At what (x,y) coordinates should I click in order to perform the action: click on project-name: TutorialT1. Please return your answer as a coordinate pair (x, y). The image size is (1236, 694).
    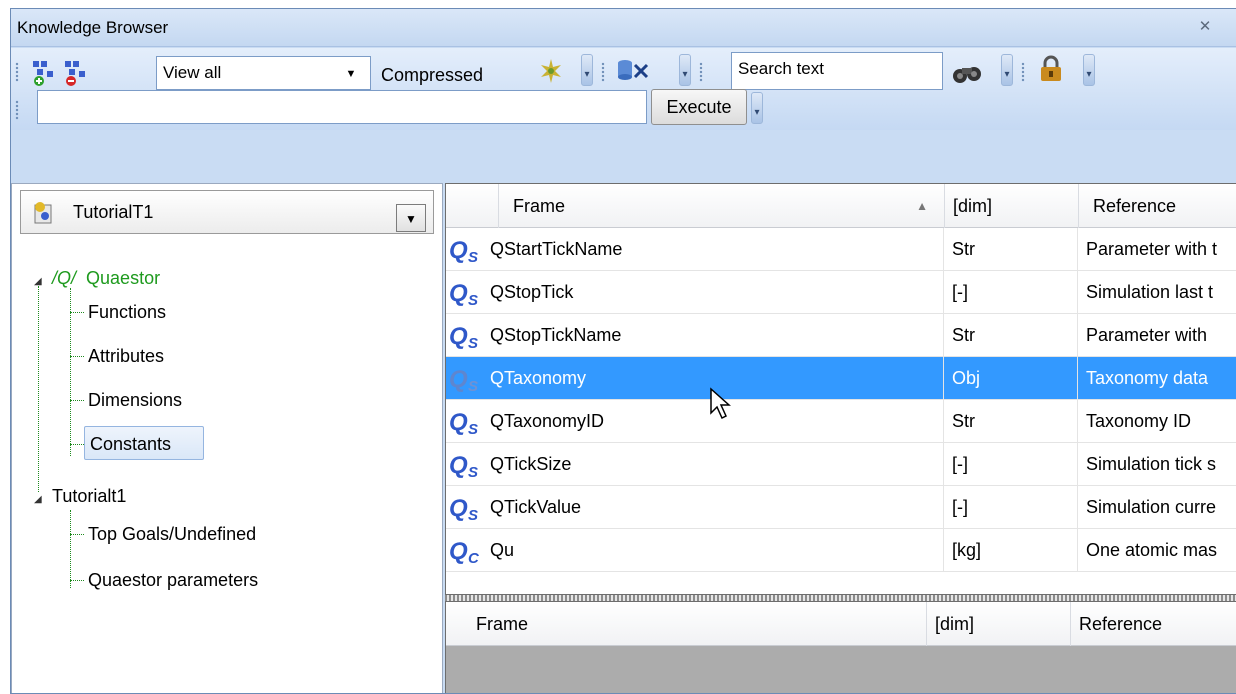
    Looking at the image, I should click on (113, 212).